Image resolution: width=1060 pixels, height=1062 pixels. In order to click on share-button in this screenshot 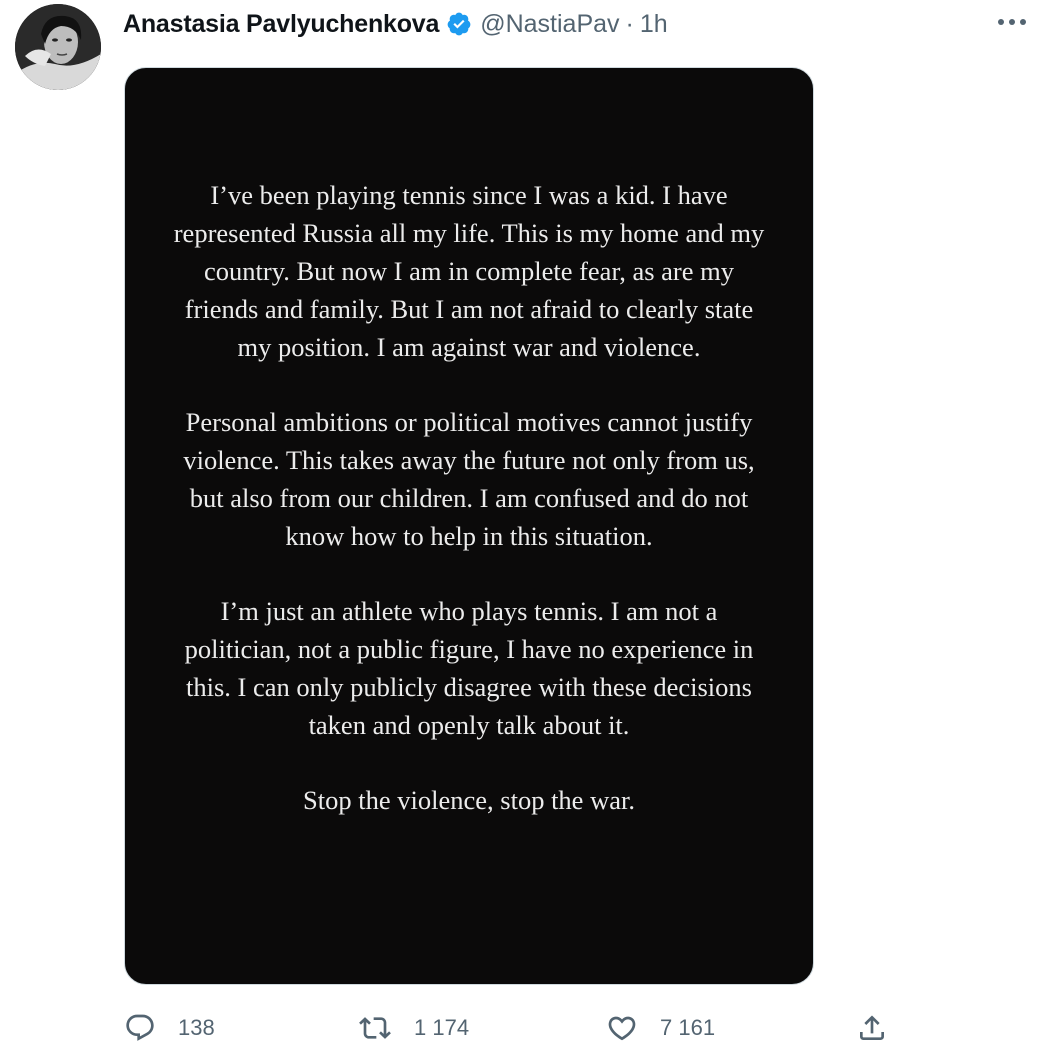, I will do `click(872, 1028)`.